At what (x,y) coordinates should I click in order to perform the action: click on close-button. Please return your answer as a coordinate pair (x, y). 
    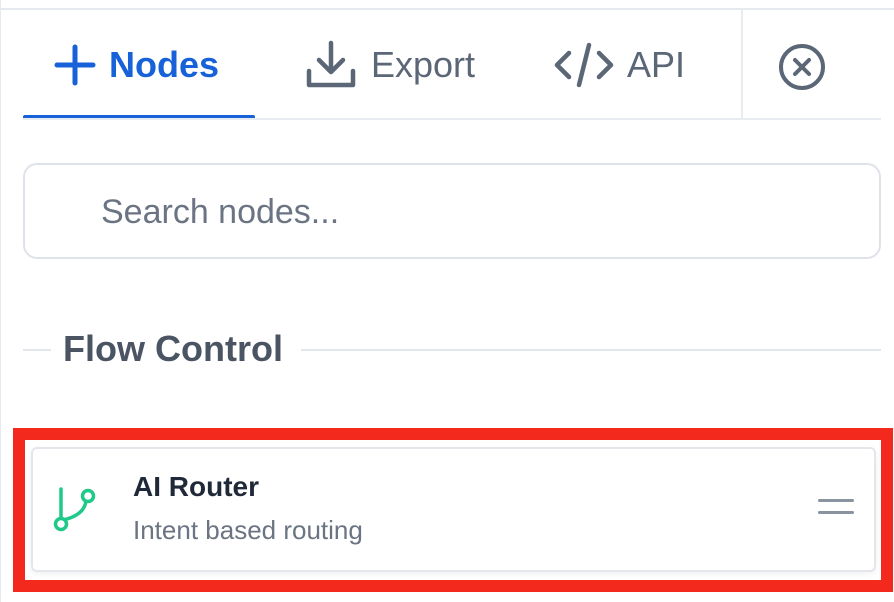
    Looking at the image, I should click on (802, 69).